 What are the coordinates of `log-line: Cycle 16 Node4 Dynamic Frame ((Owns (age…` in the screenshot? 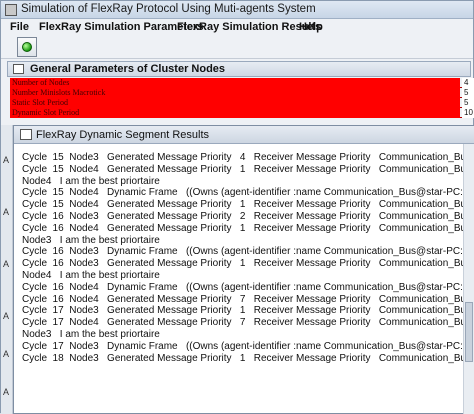 It's located at (244, 287).